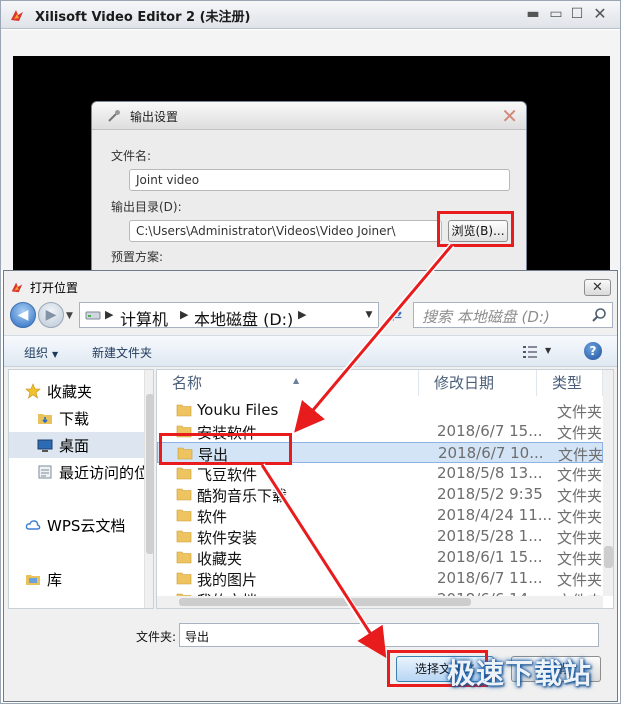 The height and width of the screenshot is (704, 621). Describe the element at coordinates (78, 418) in the screenshot. I see `nav-item-downloads: 下载` at that location.